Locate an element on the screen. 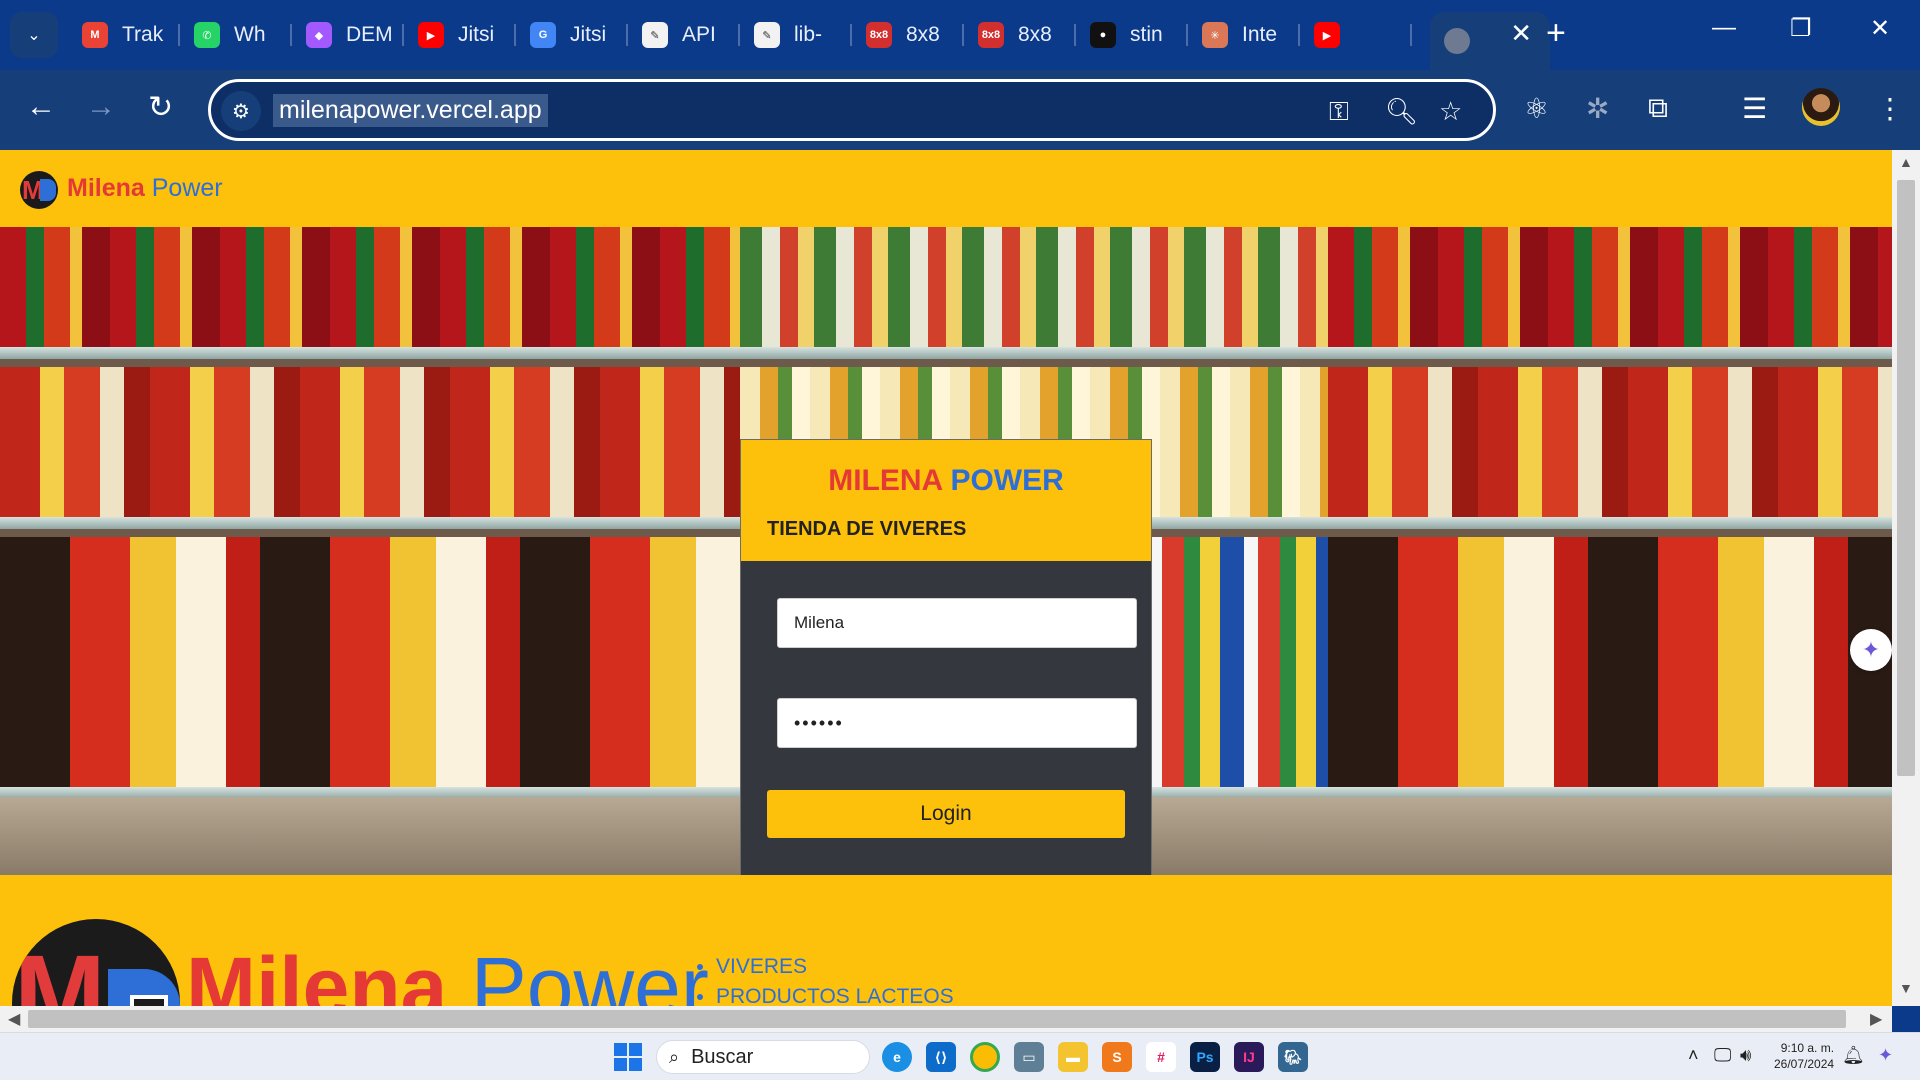 The image size is (1920, 1080). taskbar-search-placeholder: Buscar is located at coordinates (722, 1056).